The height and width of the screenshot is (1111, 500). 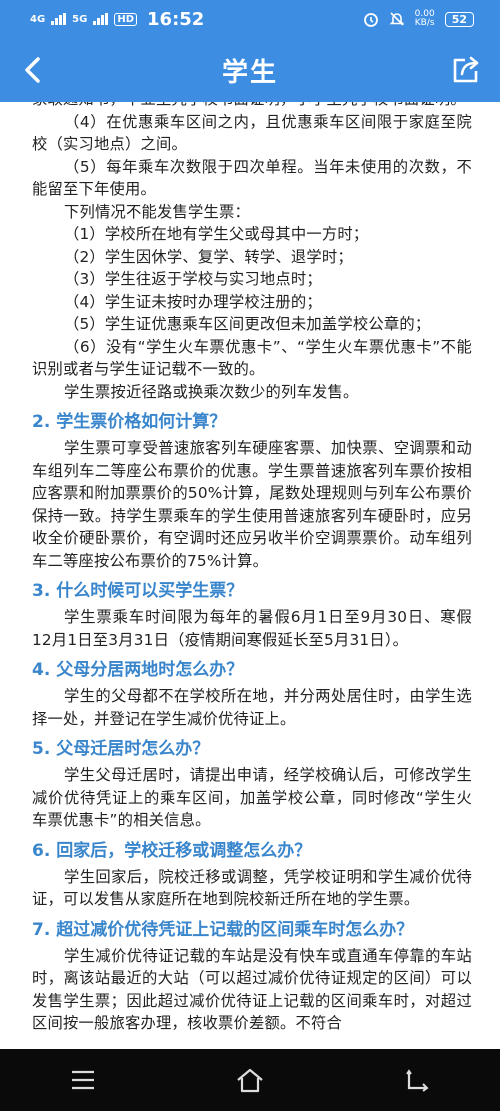 I want to click on back-button, so click(x=417, y=1080).